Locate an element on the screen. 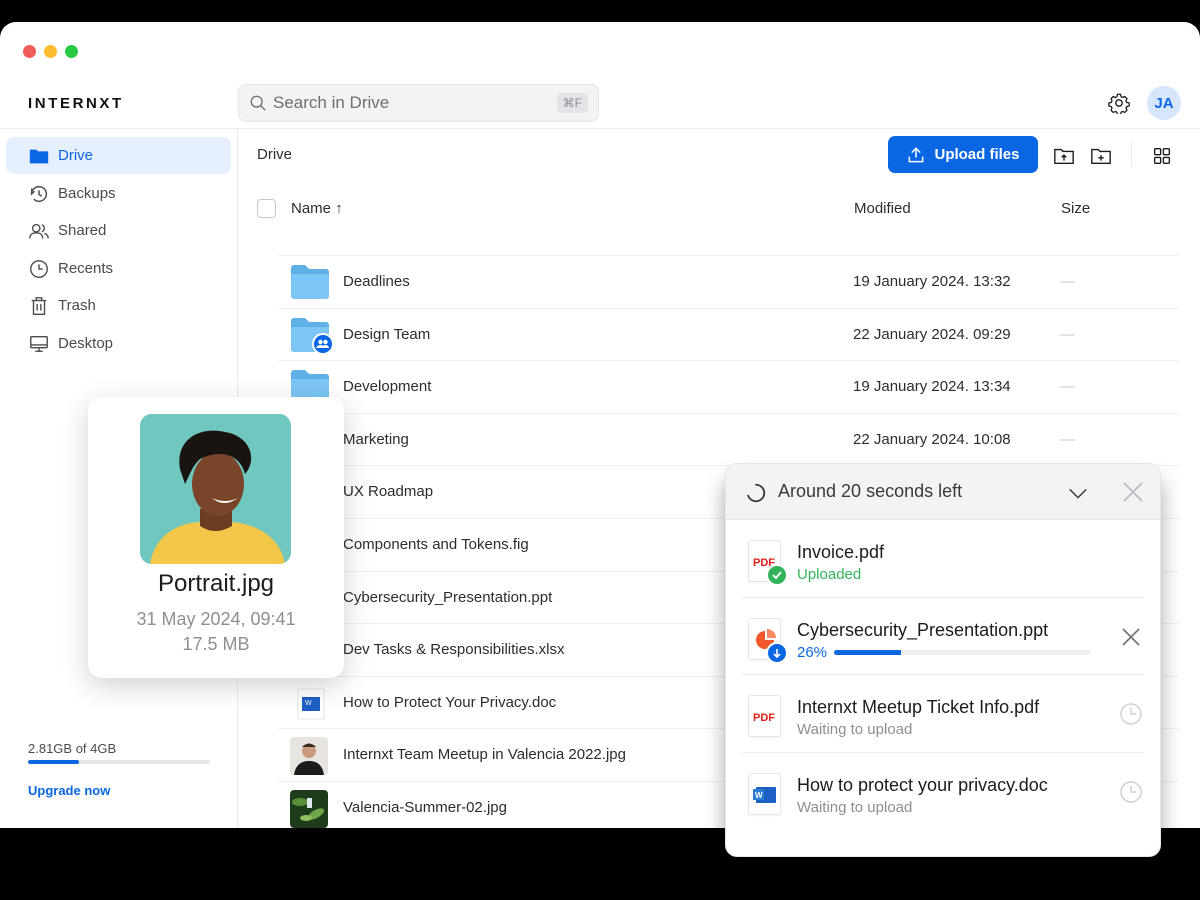 The image size is (1200, 900). file-name: Marketing is located at coordinates (376, 439).